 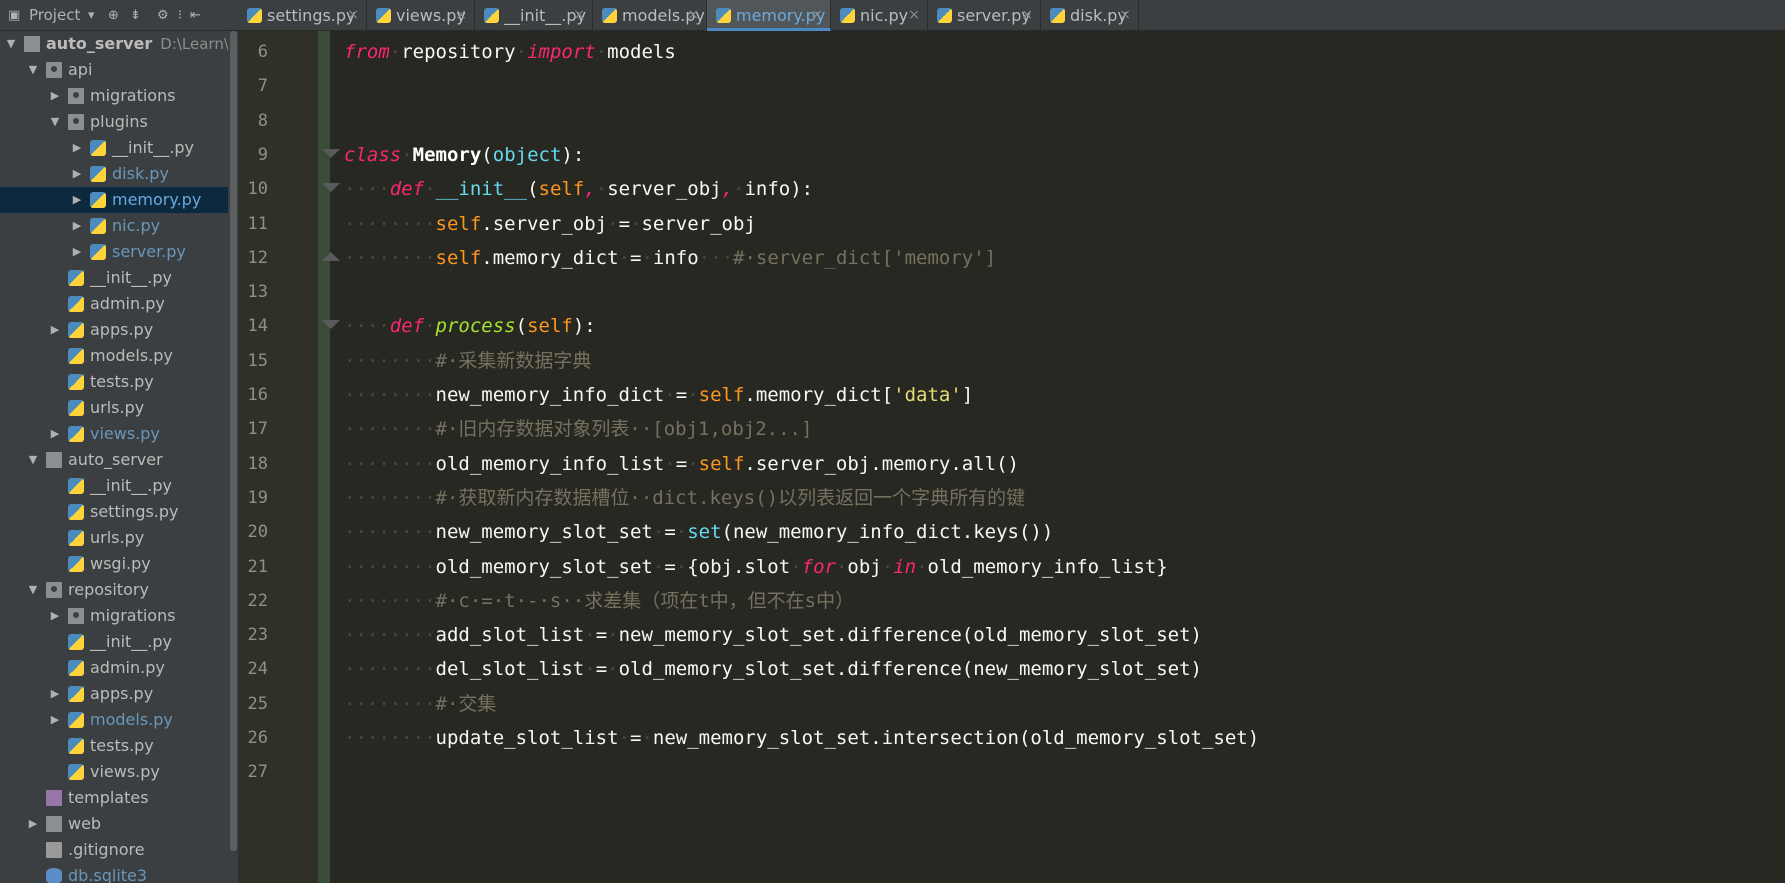 I want to click on code-token: =, so click(x=624, y=223).